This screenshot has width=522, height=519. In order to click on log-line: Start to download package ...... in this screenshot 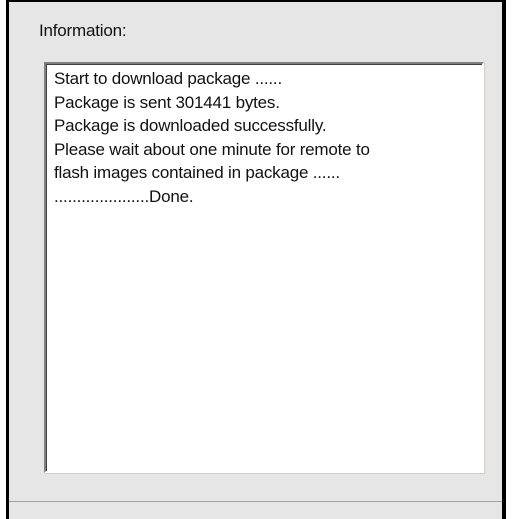, I will do `click(168, 78)`.